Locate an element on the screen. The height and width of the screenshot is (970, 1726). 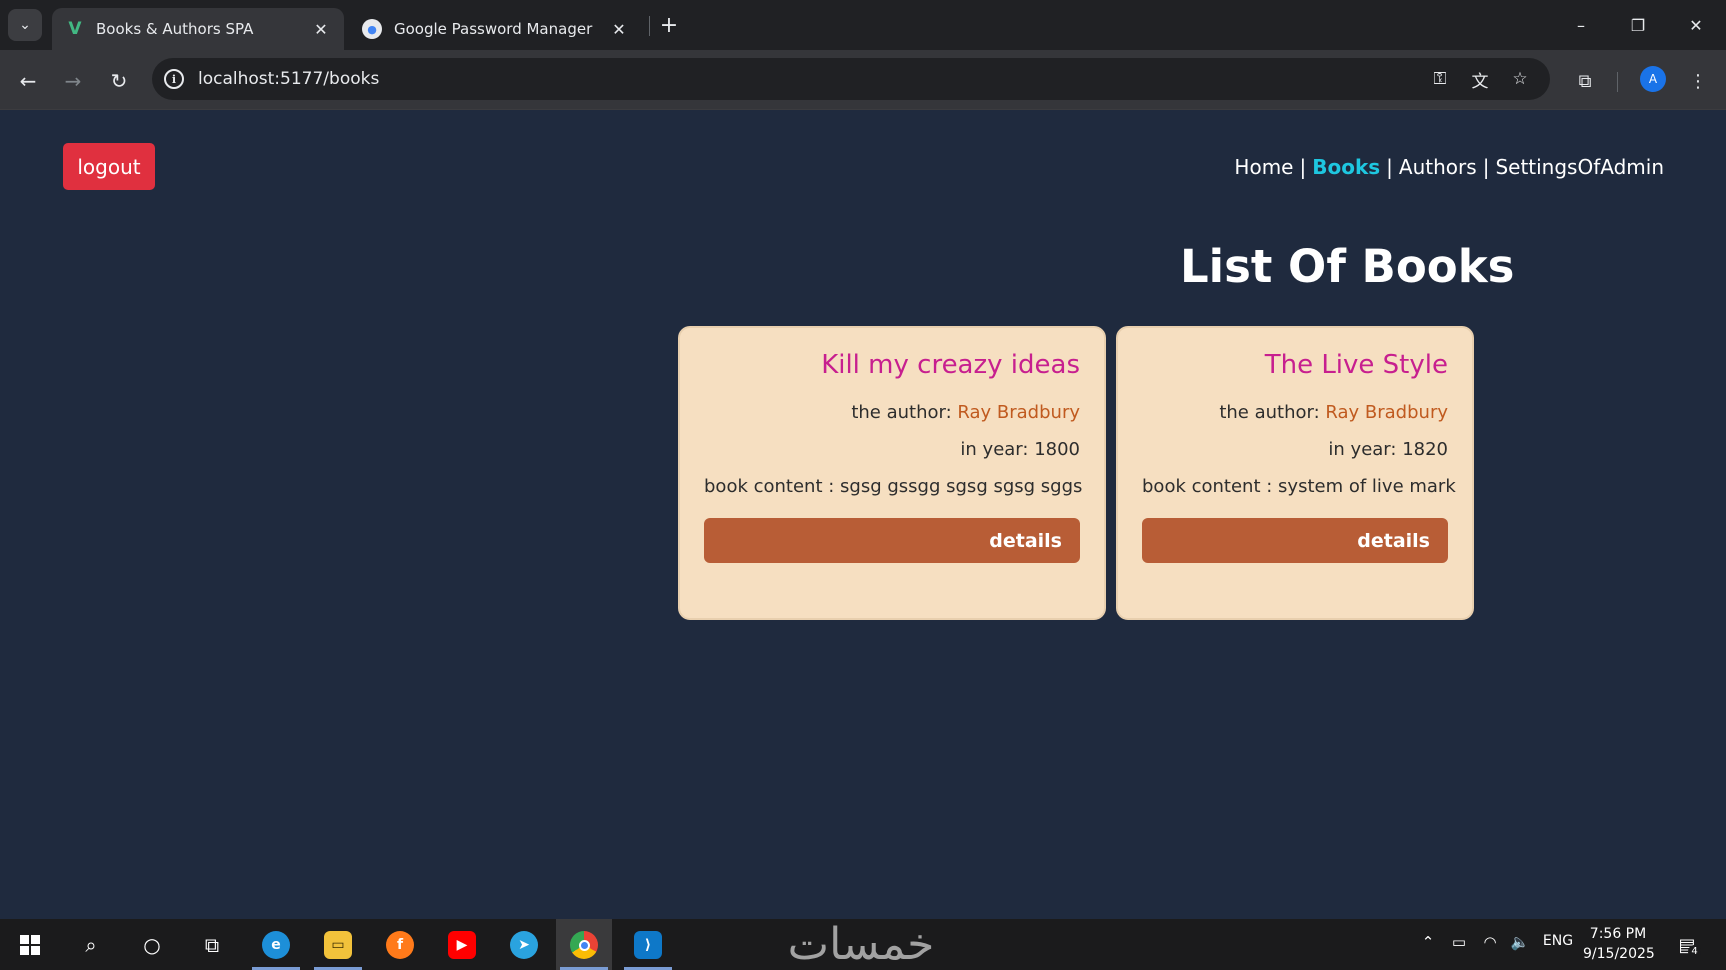
notification-center-icon: ▤ 4 is located at coordinates (1687, 945).